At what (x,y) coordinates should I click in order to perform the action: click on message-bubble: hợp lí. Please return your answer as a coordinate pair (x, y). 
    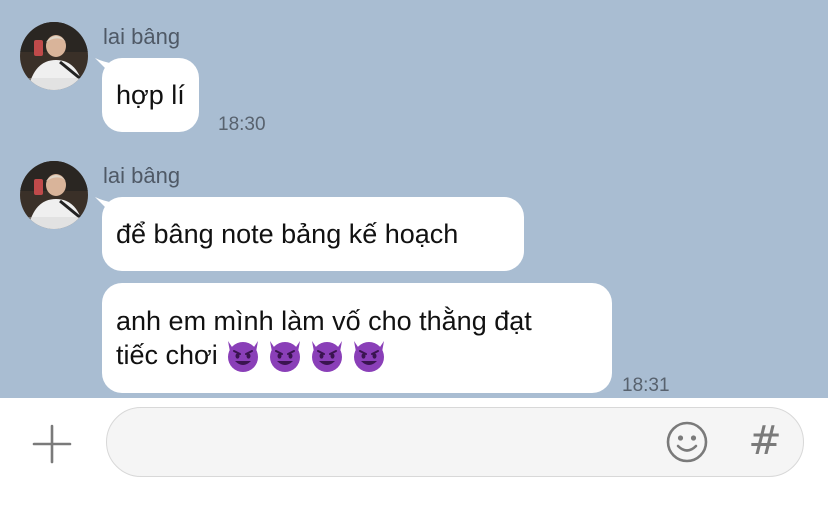
    Looking at the image, I should click on (150, 95).